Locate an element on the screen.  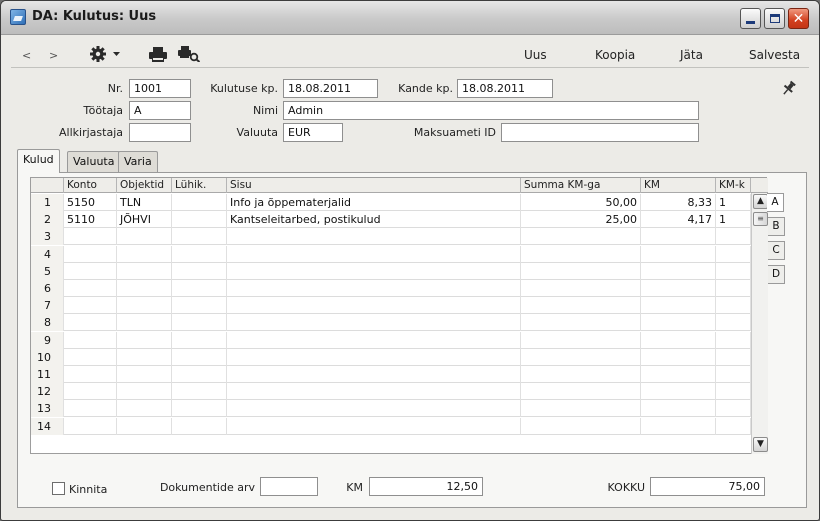
table-row: 7 is located at coordinates (391, 306).